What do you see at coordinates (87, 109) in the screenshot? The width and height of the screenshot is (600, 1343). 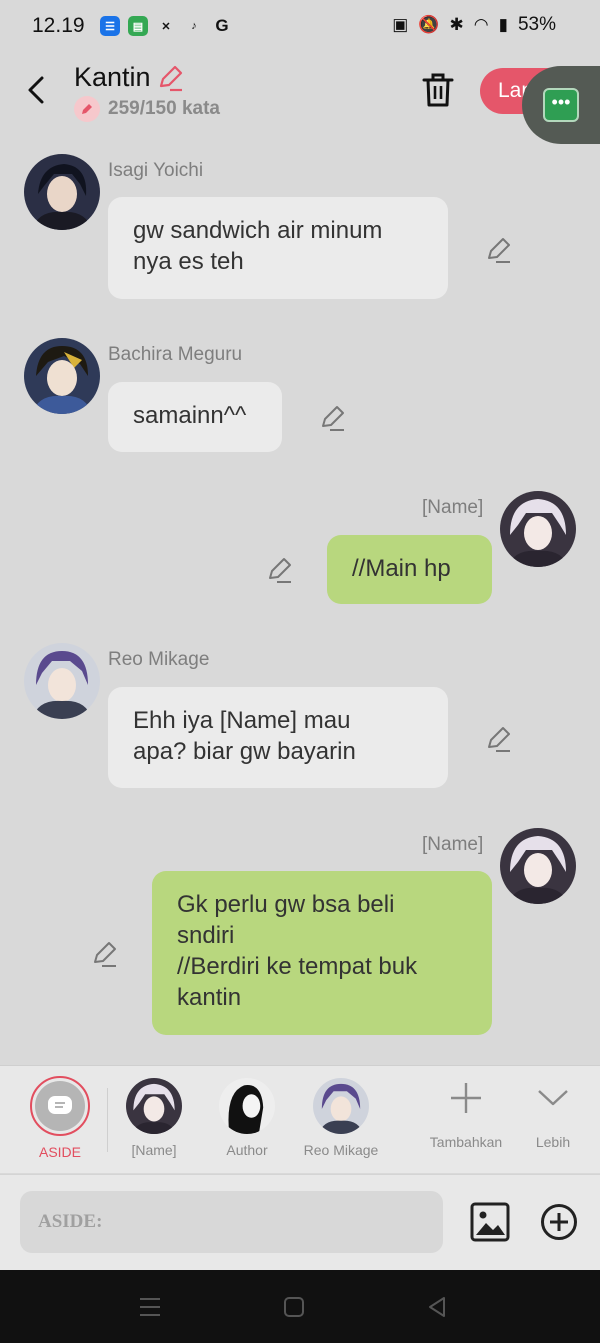 I see `word-count-icon` at bounding box center [87, 109].